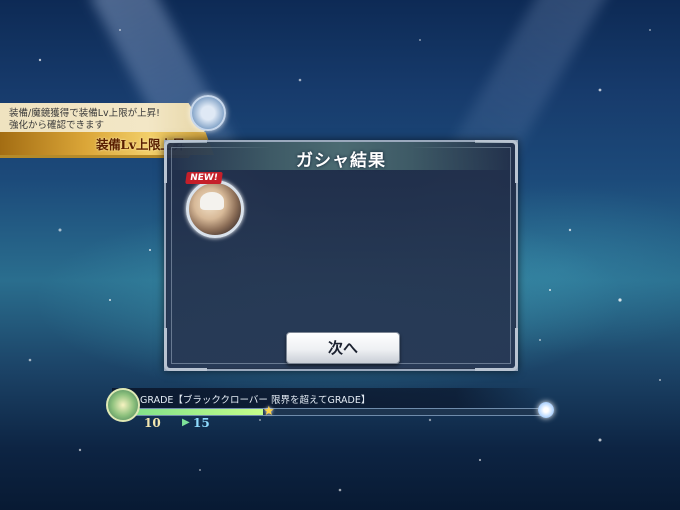  Describe the element at coordinates (212, 201) in the screenshot. I see `character-hat` at that location.